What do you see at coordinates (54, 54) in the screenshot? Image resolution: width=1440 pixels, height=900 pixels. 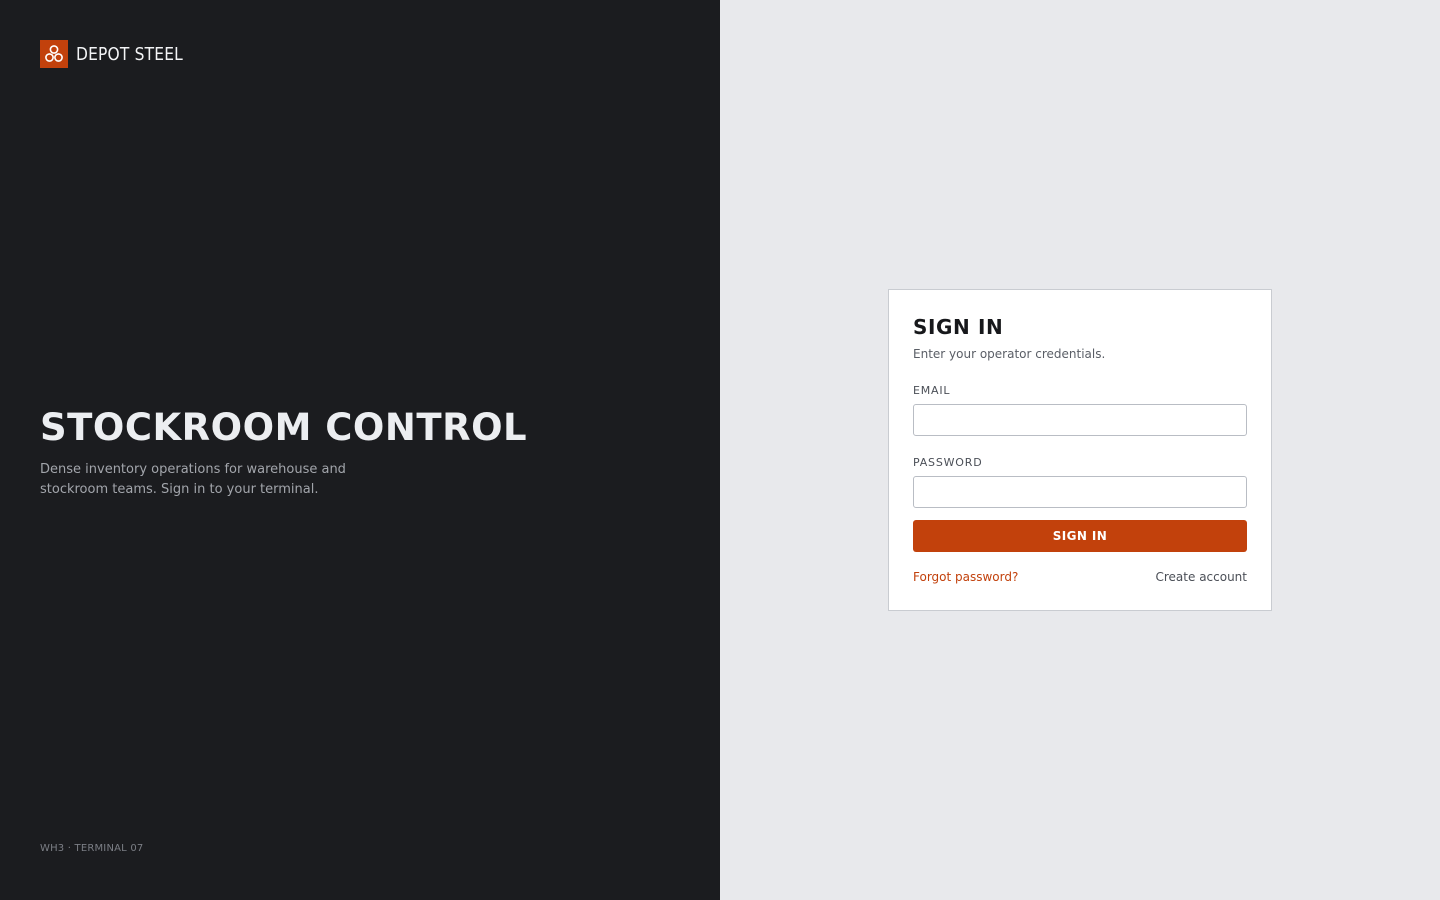 I see `cubes-icon` at bounding box center [54, 54].